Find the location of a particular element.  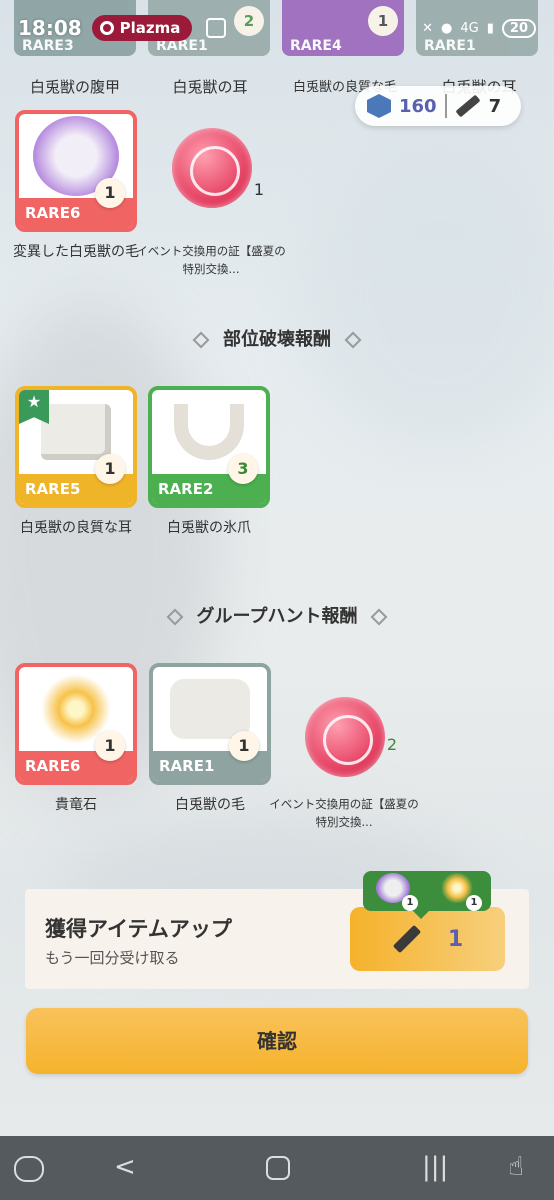

signal-icon: ▮ is located at coordinates (490, 28).